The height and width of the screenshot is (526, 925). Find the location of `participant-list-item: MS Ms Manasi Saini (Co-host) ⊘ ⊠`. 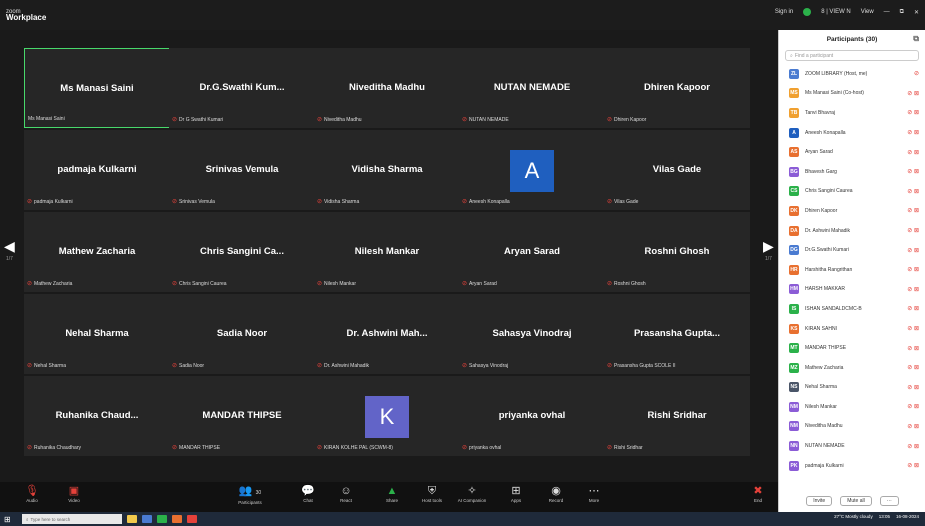

participant-list-item: MS Ms Manasi Saini (Co-host) ⊘ ⊠ is located at coordinates (852, 94).